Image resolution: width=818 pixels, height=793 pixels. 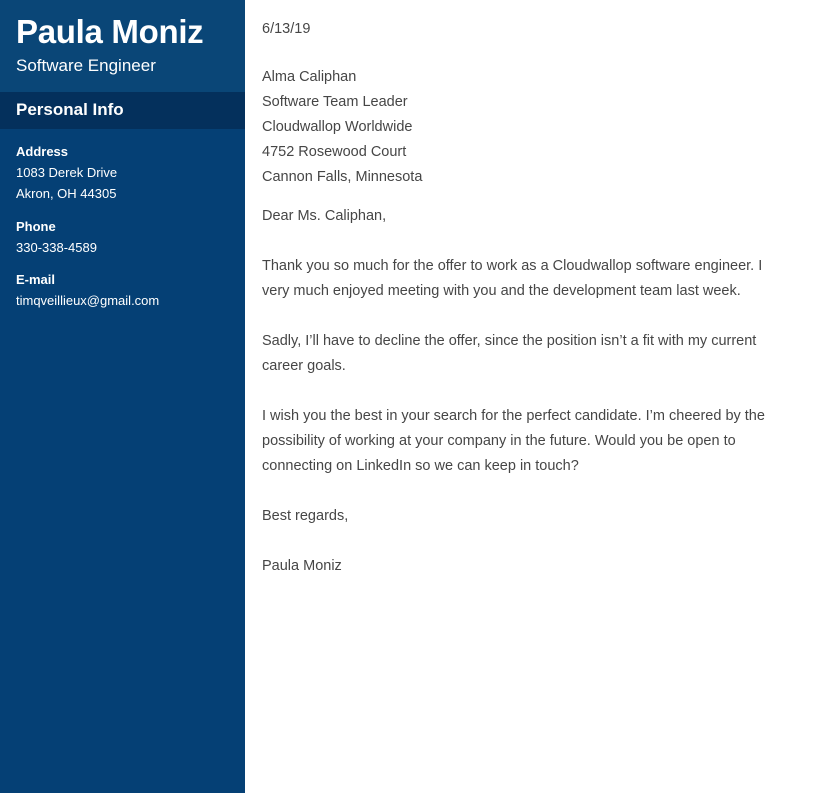 What do you see at coordinates (36, 280) in the screenshot?
I see `email-label: E-mail` at bounding box center [36, 280].